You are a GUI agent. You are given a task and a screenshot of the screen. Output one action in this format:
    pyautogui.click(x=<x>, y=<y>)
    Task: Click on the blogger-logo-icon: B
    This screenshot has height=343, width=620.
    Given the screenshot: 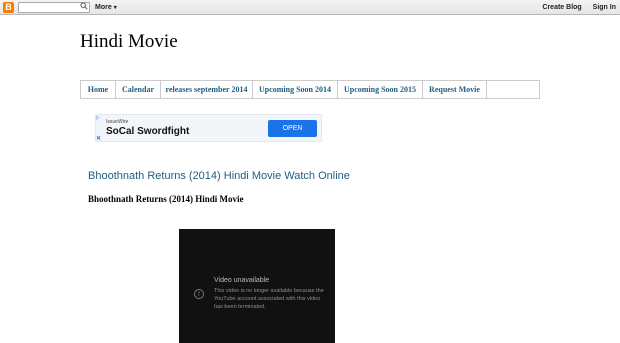 What is the action you would take?
    pyautogui.click(x=8, y=7)
    